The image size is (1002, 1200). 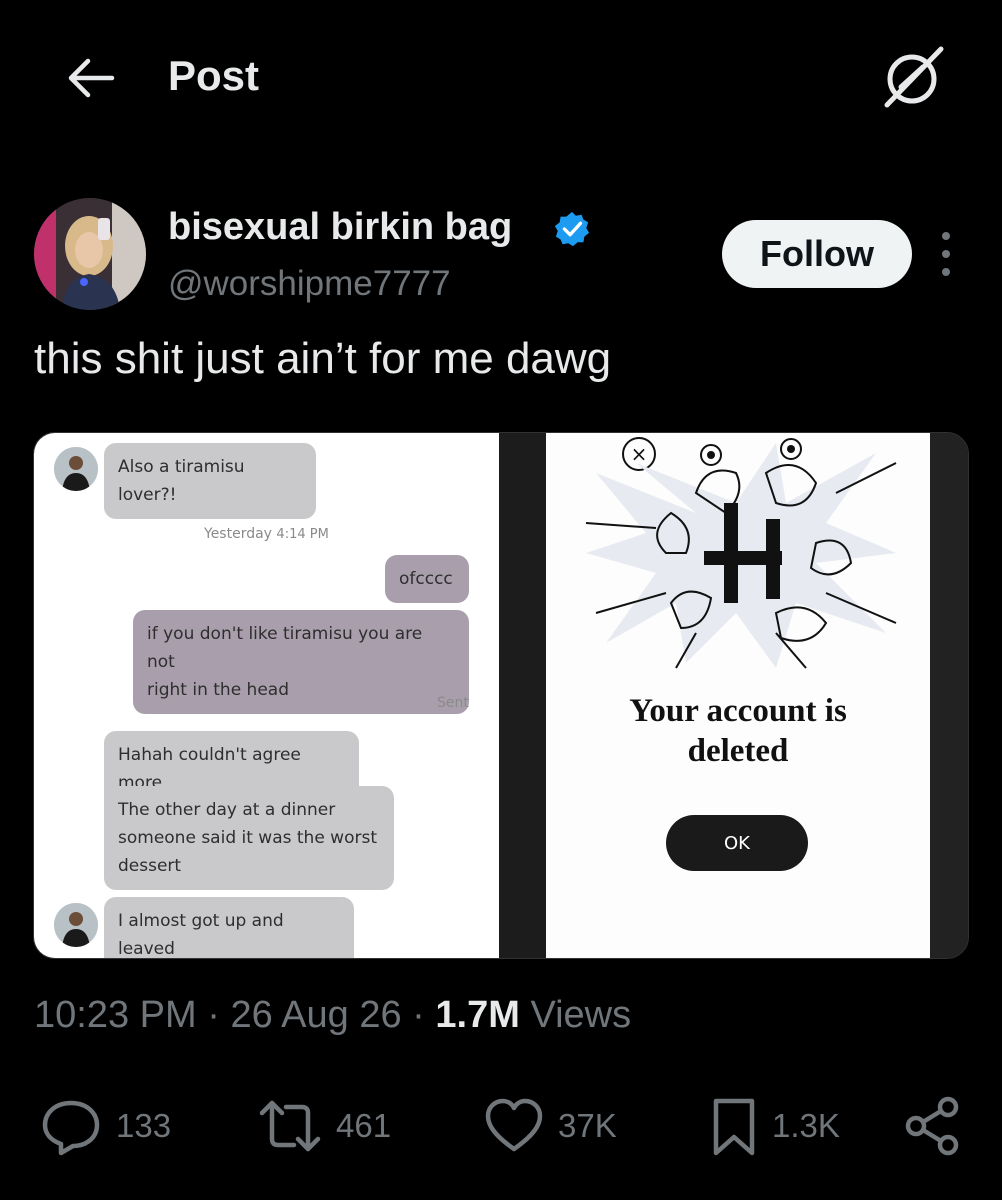 I want to click on shattered-logo-illustration-icon, so click(x=741, y=553).